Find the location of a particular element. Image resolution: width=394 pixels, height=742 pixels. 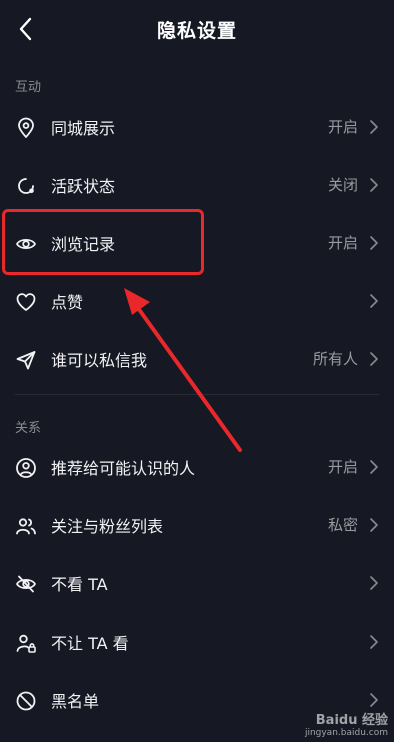

location-pin-icon is located at coordinates (26, 127).